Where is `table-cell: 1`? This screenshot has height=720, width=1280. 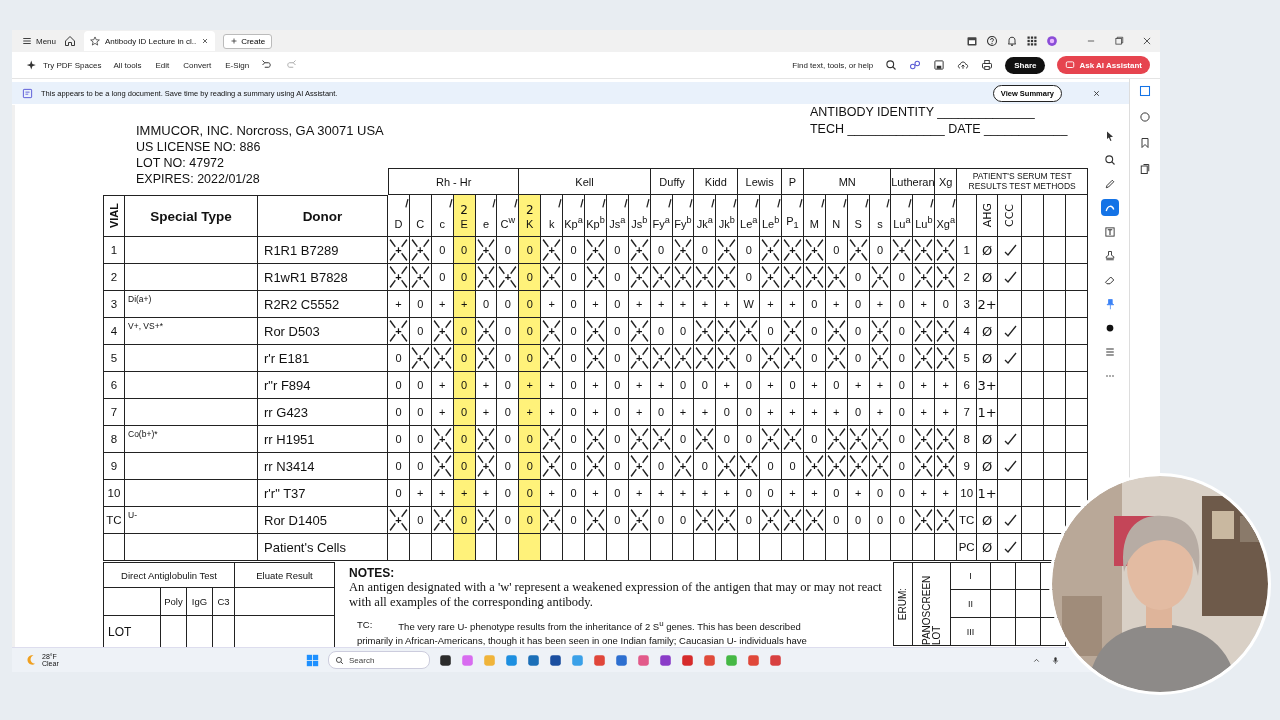
table-cell: 1 is located at coordinates (114, 250).